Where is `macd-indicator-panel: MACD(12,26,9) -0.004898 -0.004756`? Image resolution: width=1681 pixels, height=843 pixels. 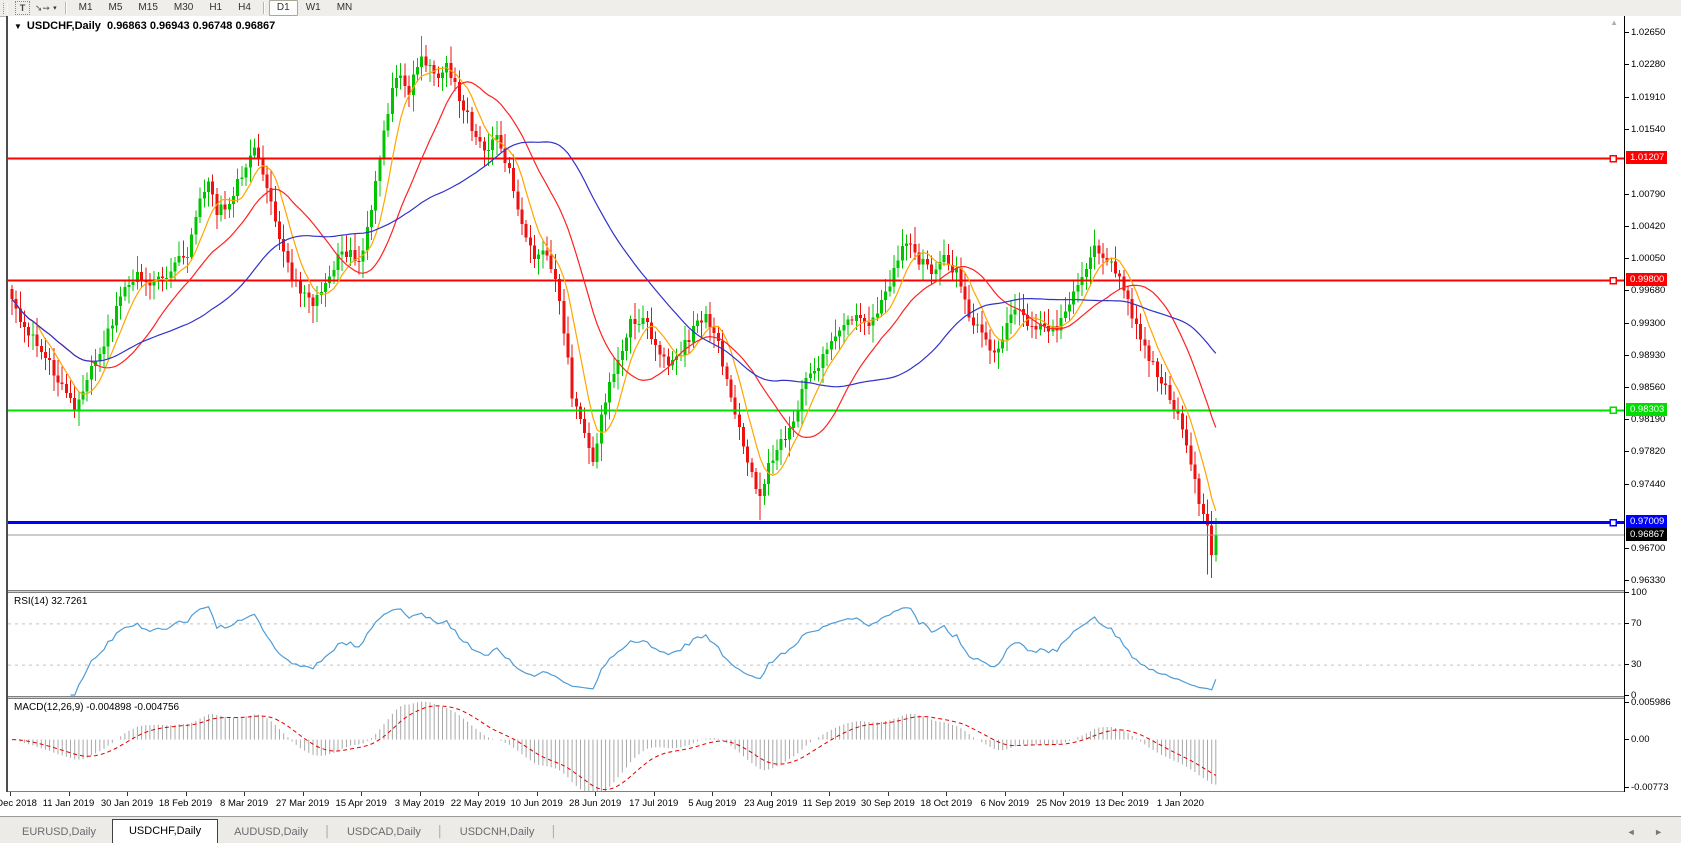
macd-indicator-panel: MACD(12,26,9) -0.004898 -0.004756 is located at coordinates (816, 745).